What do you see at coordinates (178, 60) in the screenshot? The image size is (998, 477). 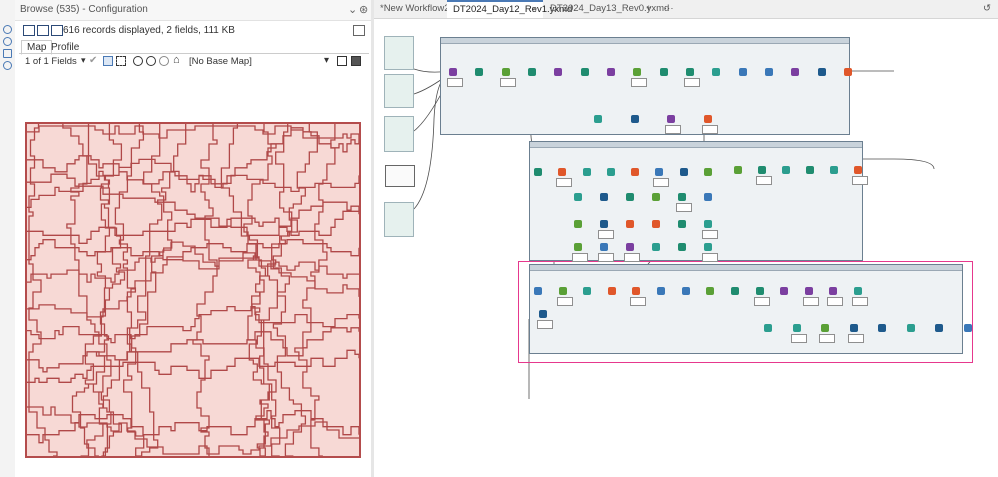 I see `home-icon: ⌂` at bounding box center [178, 60].